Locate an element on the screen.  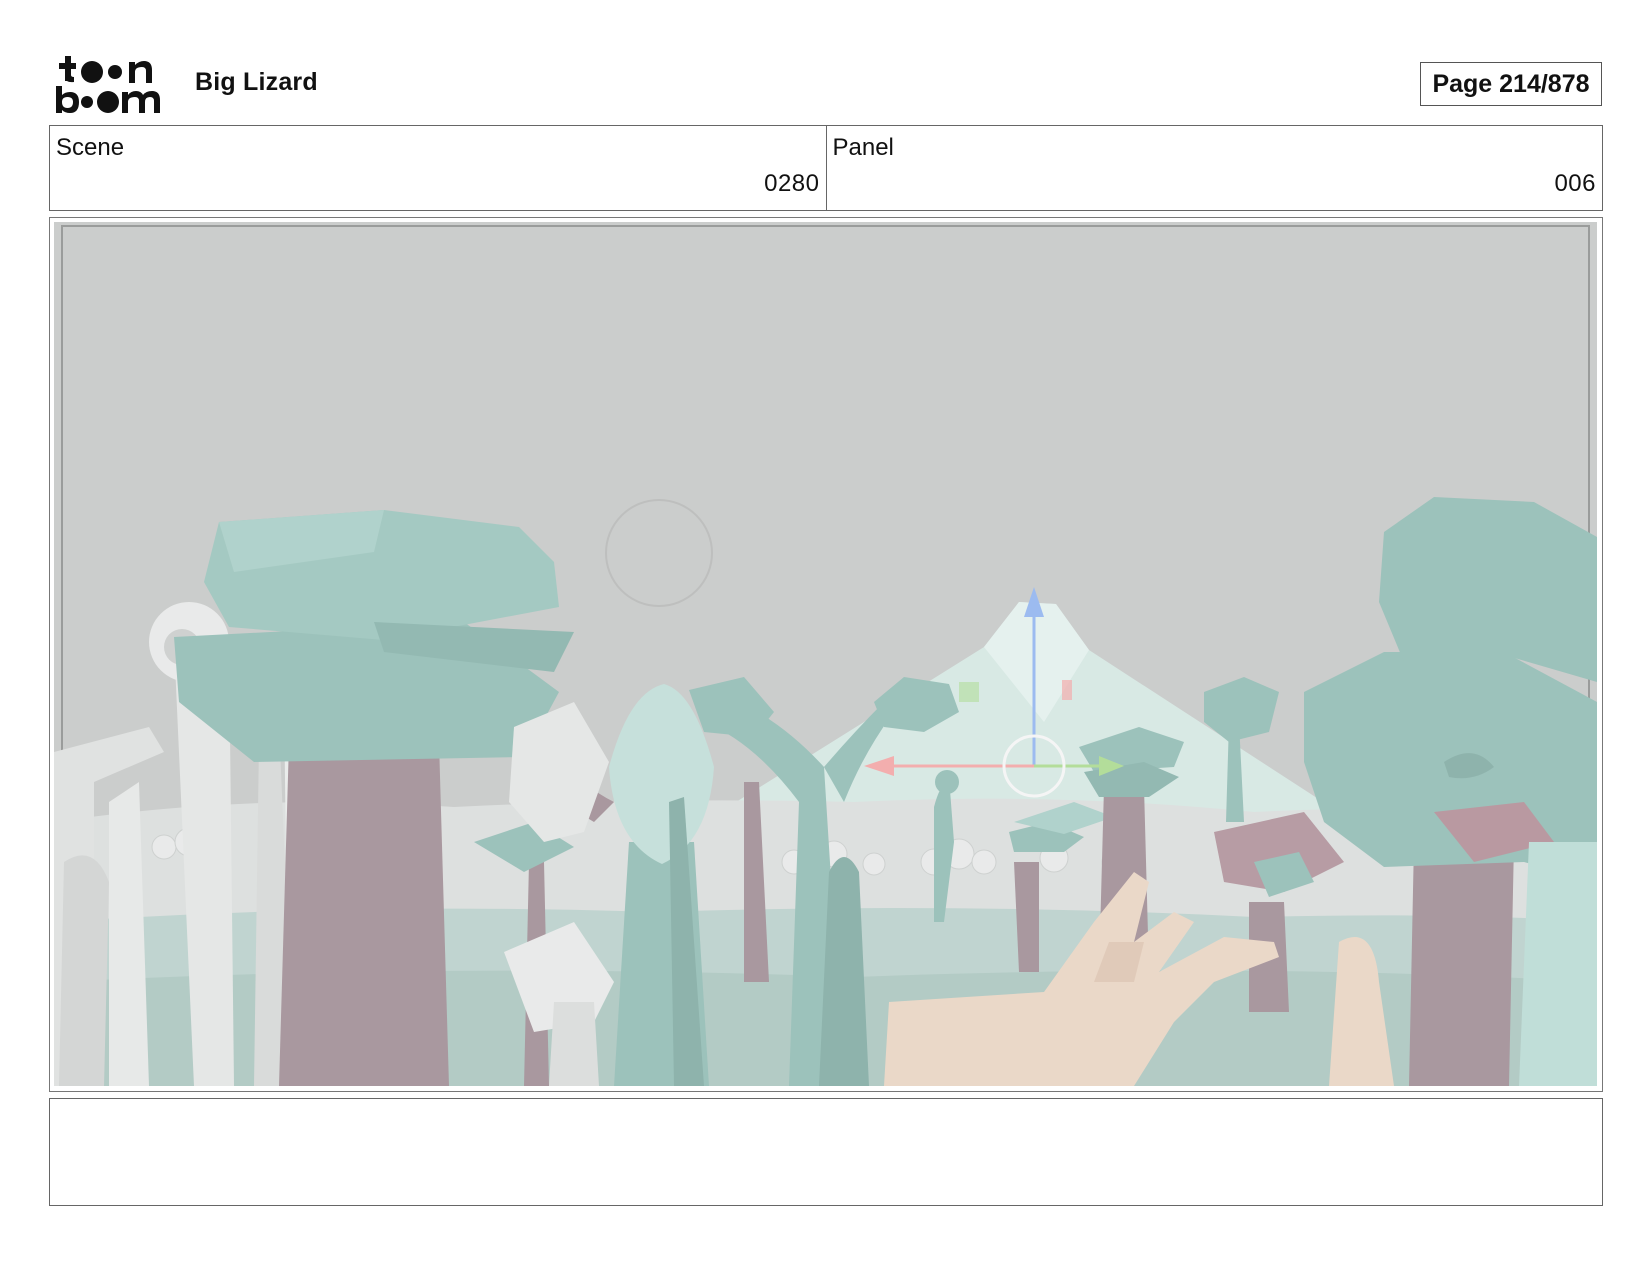
scene-label: Scene is located at coordinates (90, 147).